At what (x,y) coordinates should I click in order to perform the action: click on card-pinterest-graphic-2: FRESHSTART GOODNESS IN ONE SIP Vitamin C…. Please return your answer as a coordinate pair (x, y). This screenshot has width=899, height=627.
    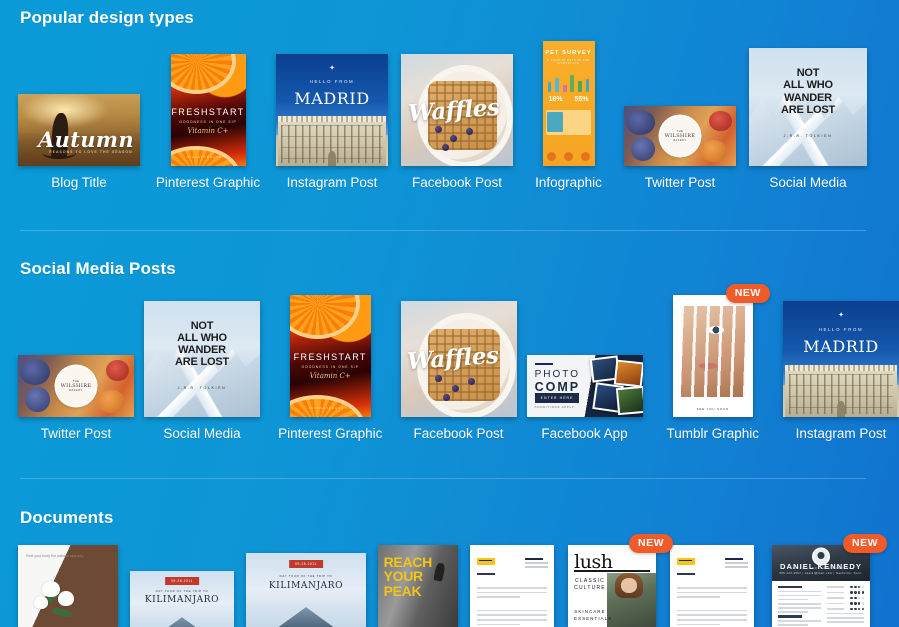
    Looking at the image, I should click on (330, 368).